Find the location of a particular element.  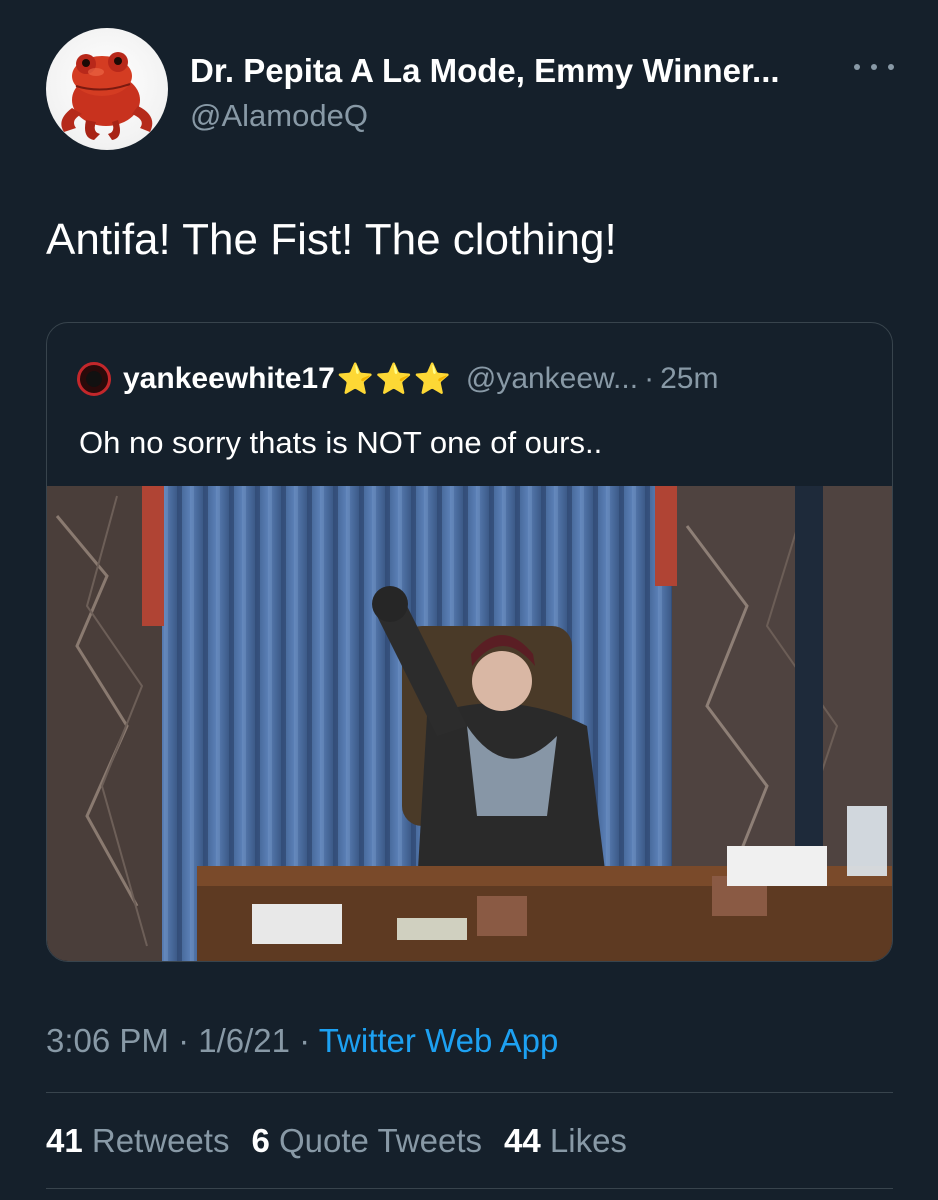

more-options-icon is located at coordinates (874, 67).